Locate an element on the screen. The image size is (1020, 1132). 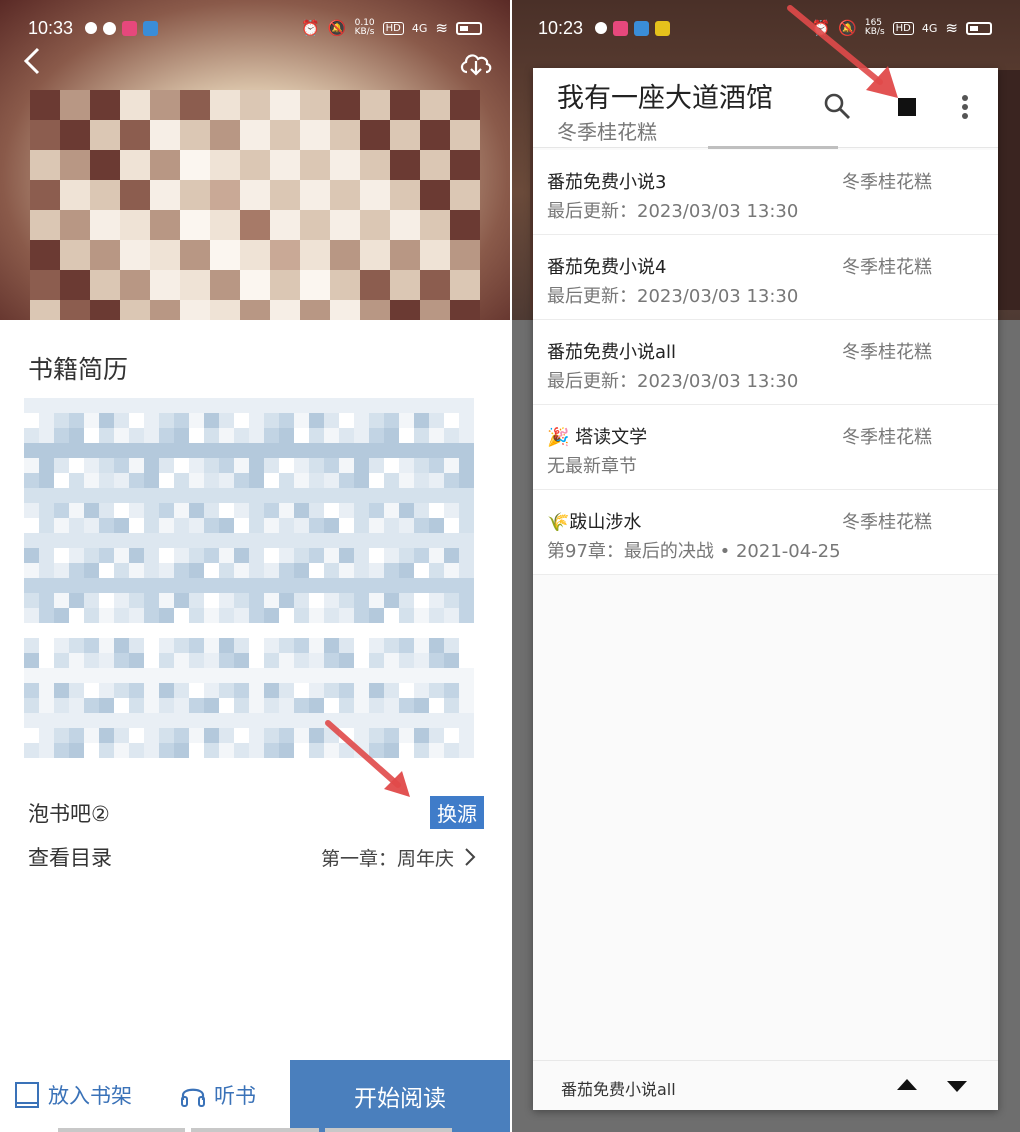
status-indicators: ⏰ 🔕 0.10 KB/s HD 4G ≋ is located at coordinates (391, 28).